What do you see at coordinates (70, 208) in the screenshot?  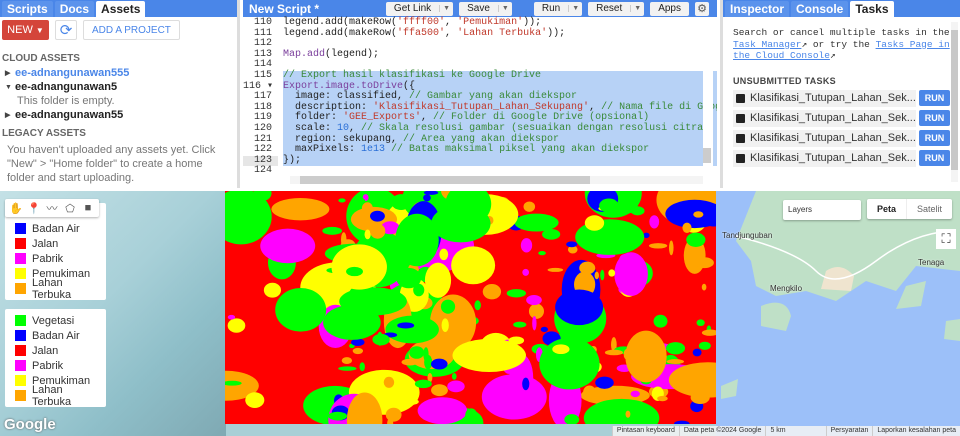 I see `polygon-icon: ⬠` at bounding box center [70, 208].